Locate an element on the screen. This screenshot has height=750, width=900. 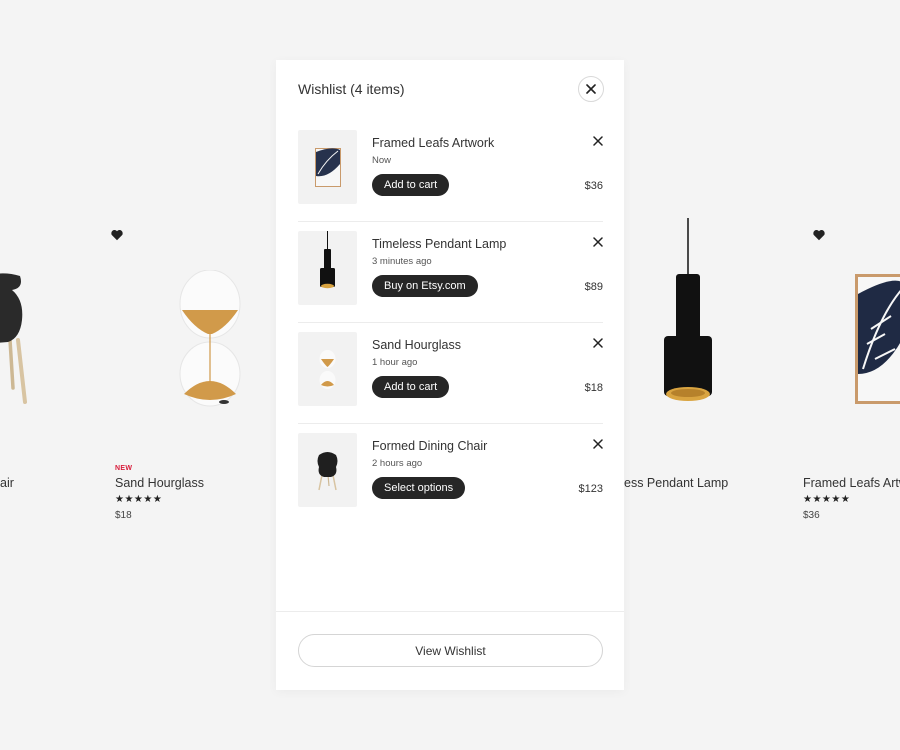
item-added-time: 2 hours ago is located at coordinates (397, 463).